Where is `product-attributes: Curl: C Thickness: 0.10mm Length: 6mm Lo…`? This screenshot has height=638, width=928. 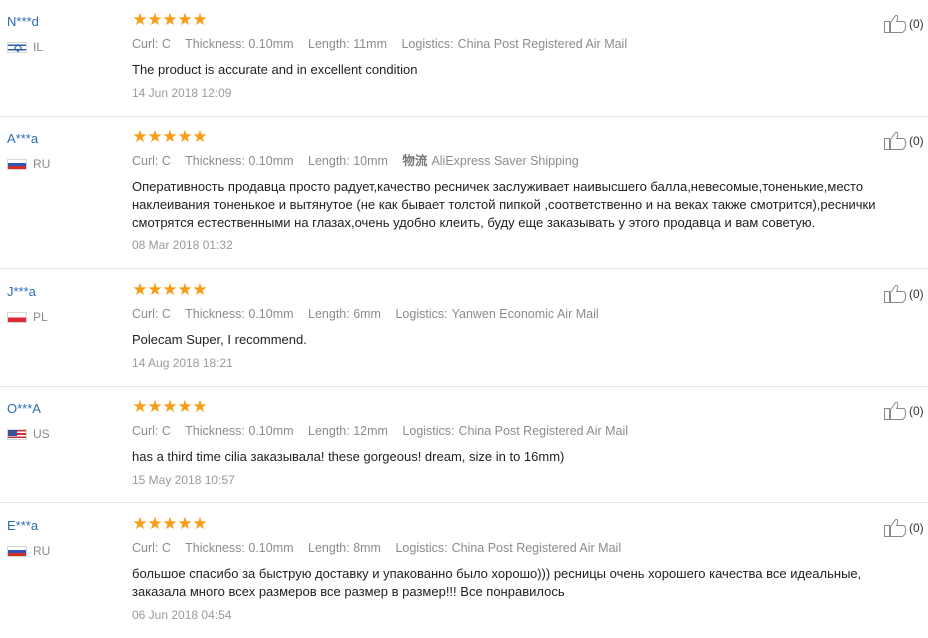 product-attributes: Curl: C Thickness: 0.10mm Length: 6mm Lo… is located at coordinates (371, 314).